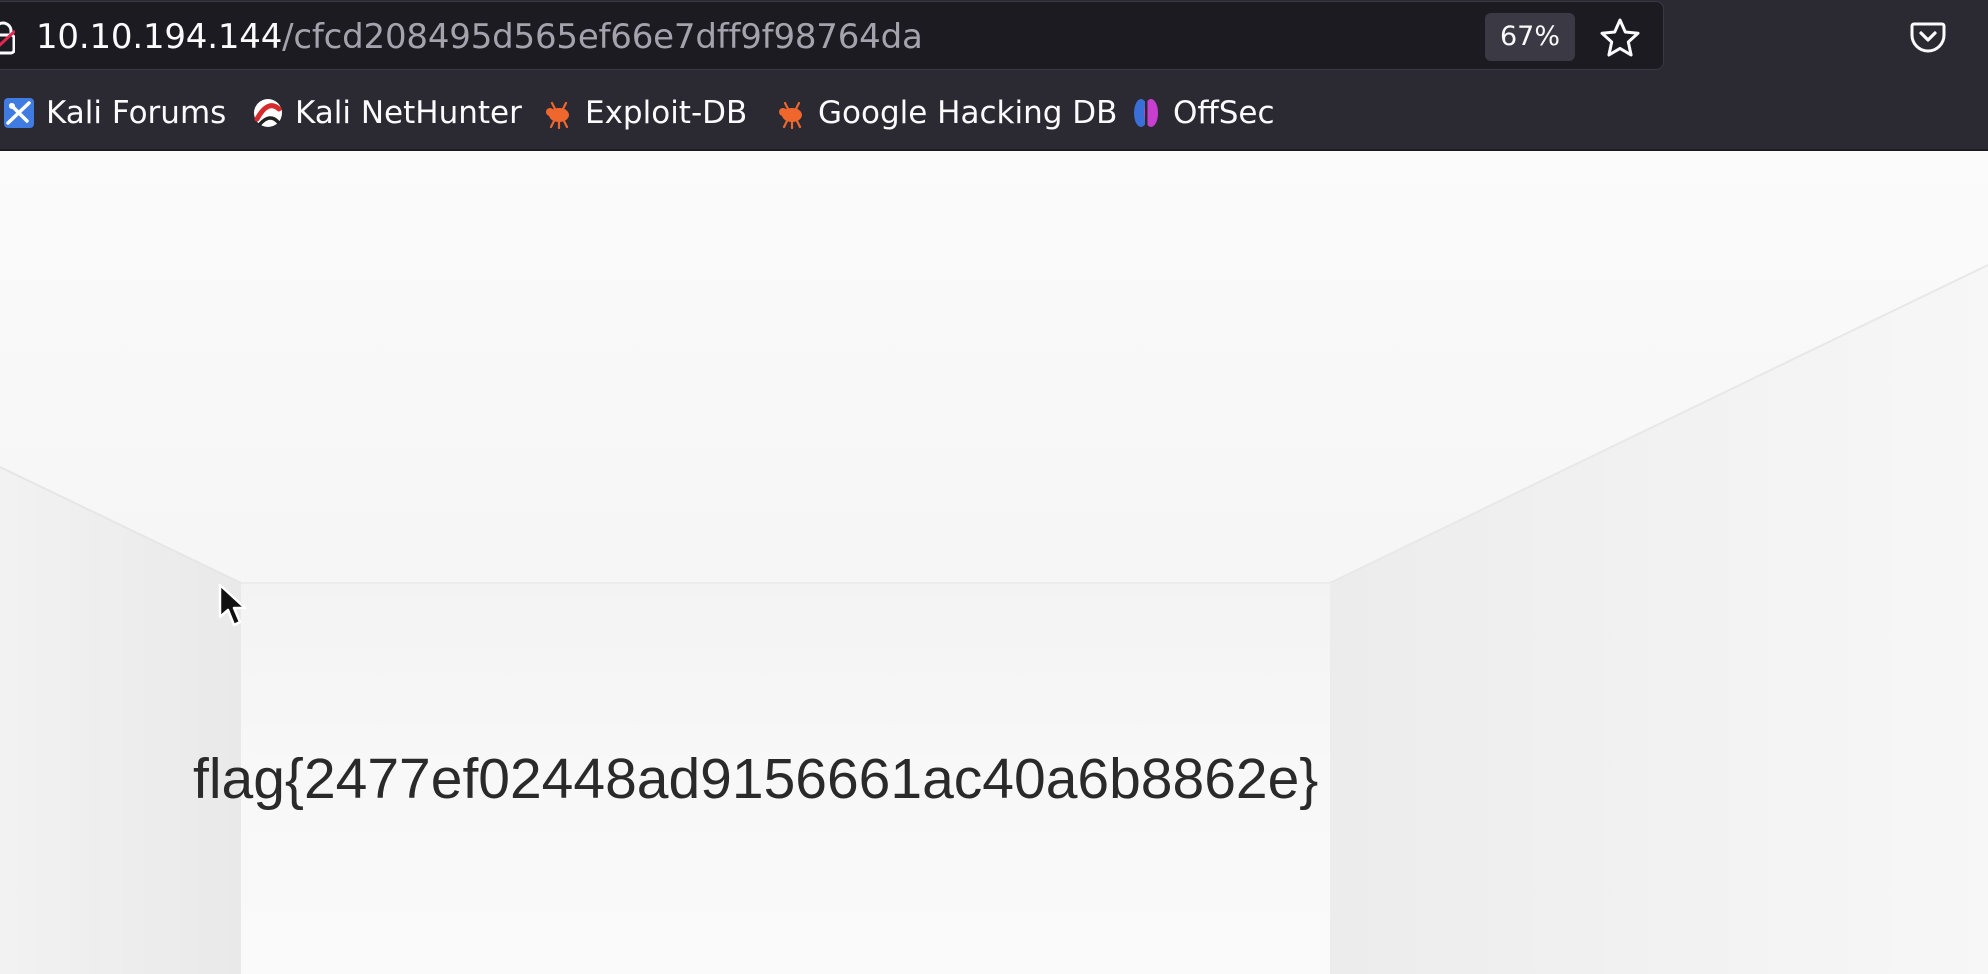 Image resolution: width=1988 pixels, height=974 pixels. I want to click on mouse-cursor-icon, so click(232, 605).